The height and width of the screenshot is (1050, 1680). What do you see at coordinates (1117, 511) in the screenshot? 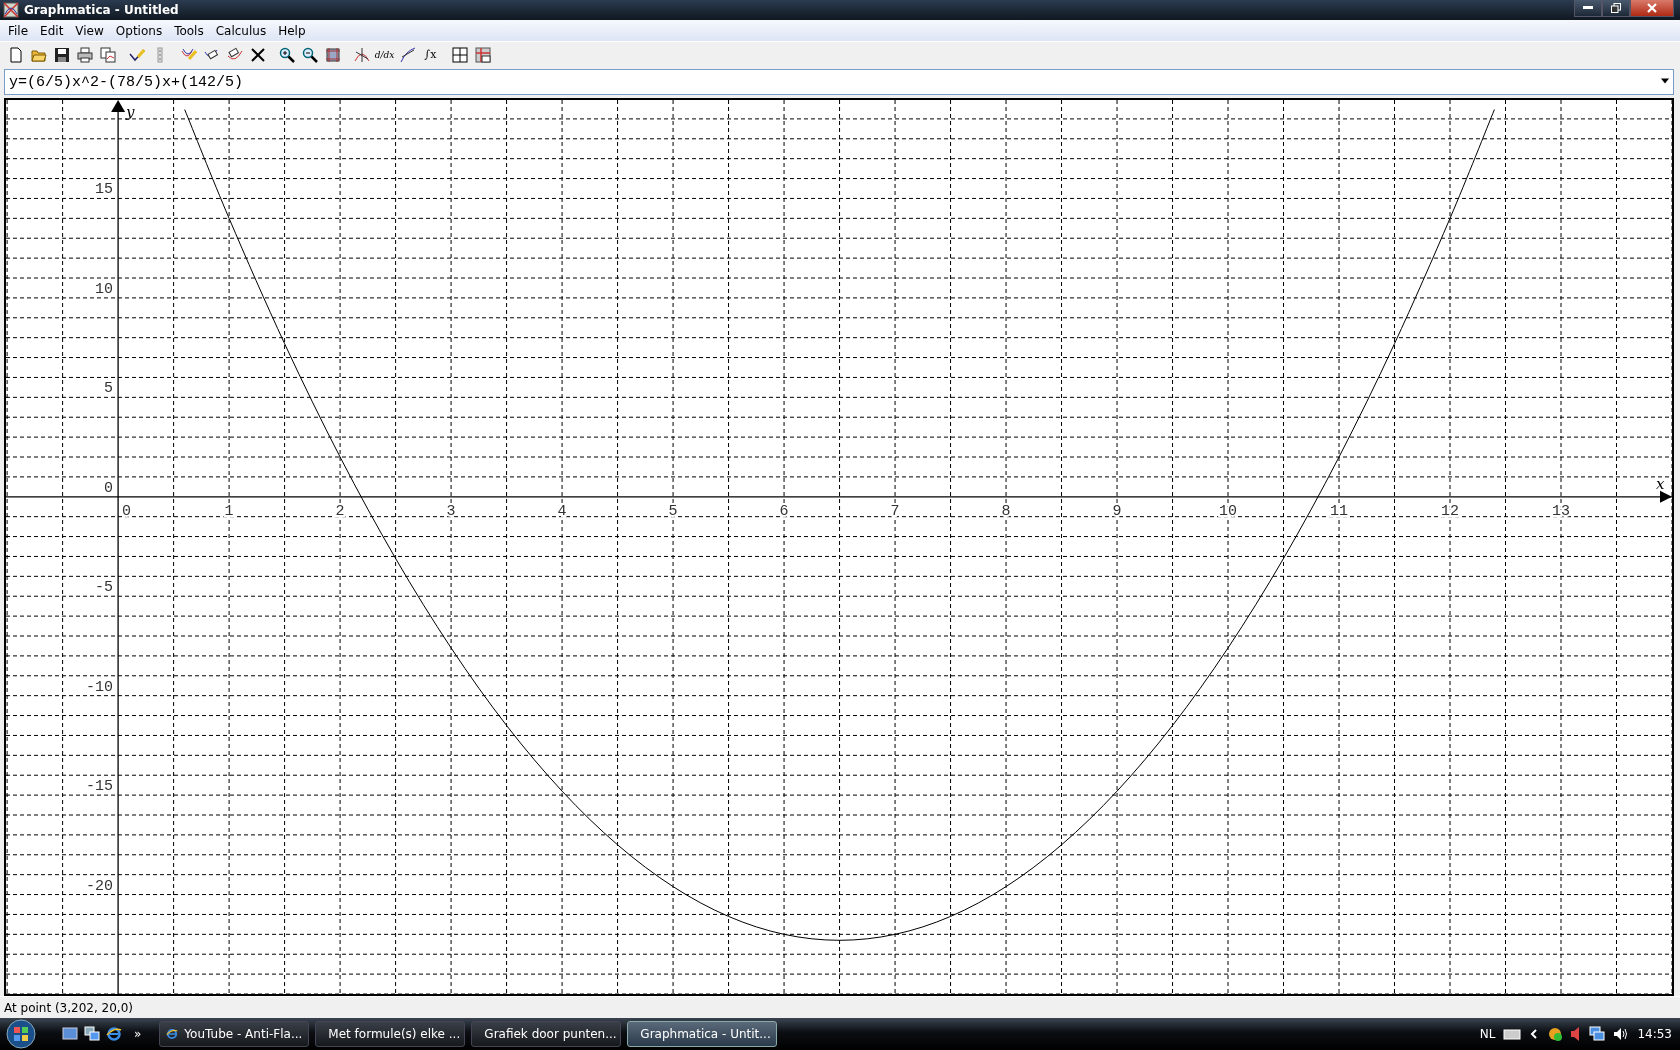
I see `tick-label: 9` at bounding box center [1117, 511].